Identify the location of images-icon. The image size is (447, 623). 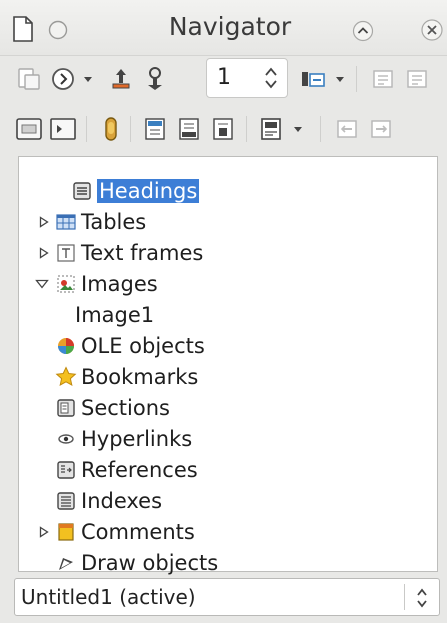
(66, 284).